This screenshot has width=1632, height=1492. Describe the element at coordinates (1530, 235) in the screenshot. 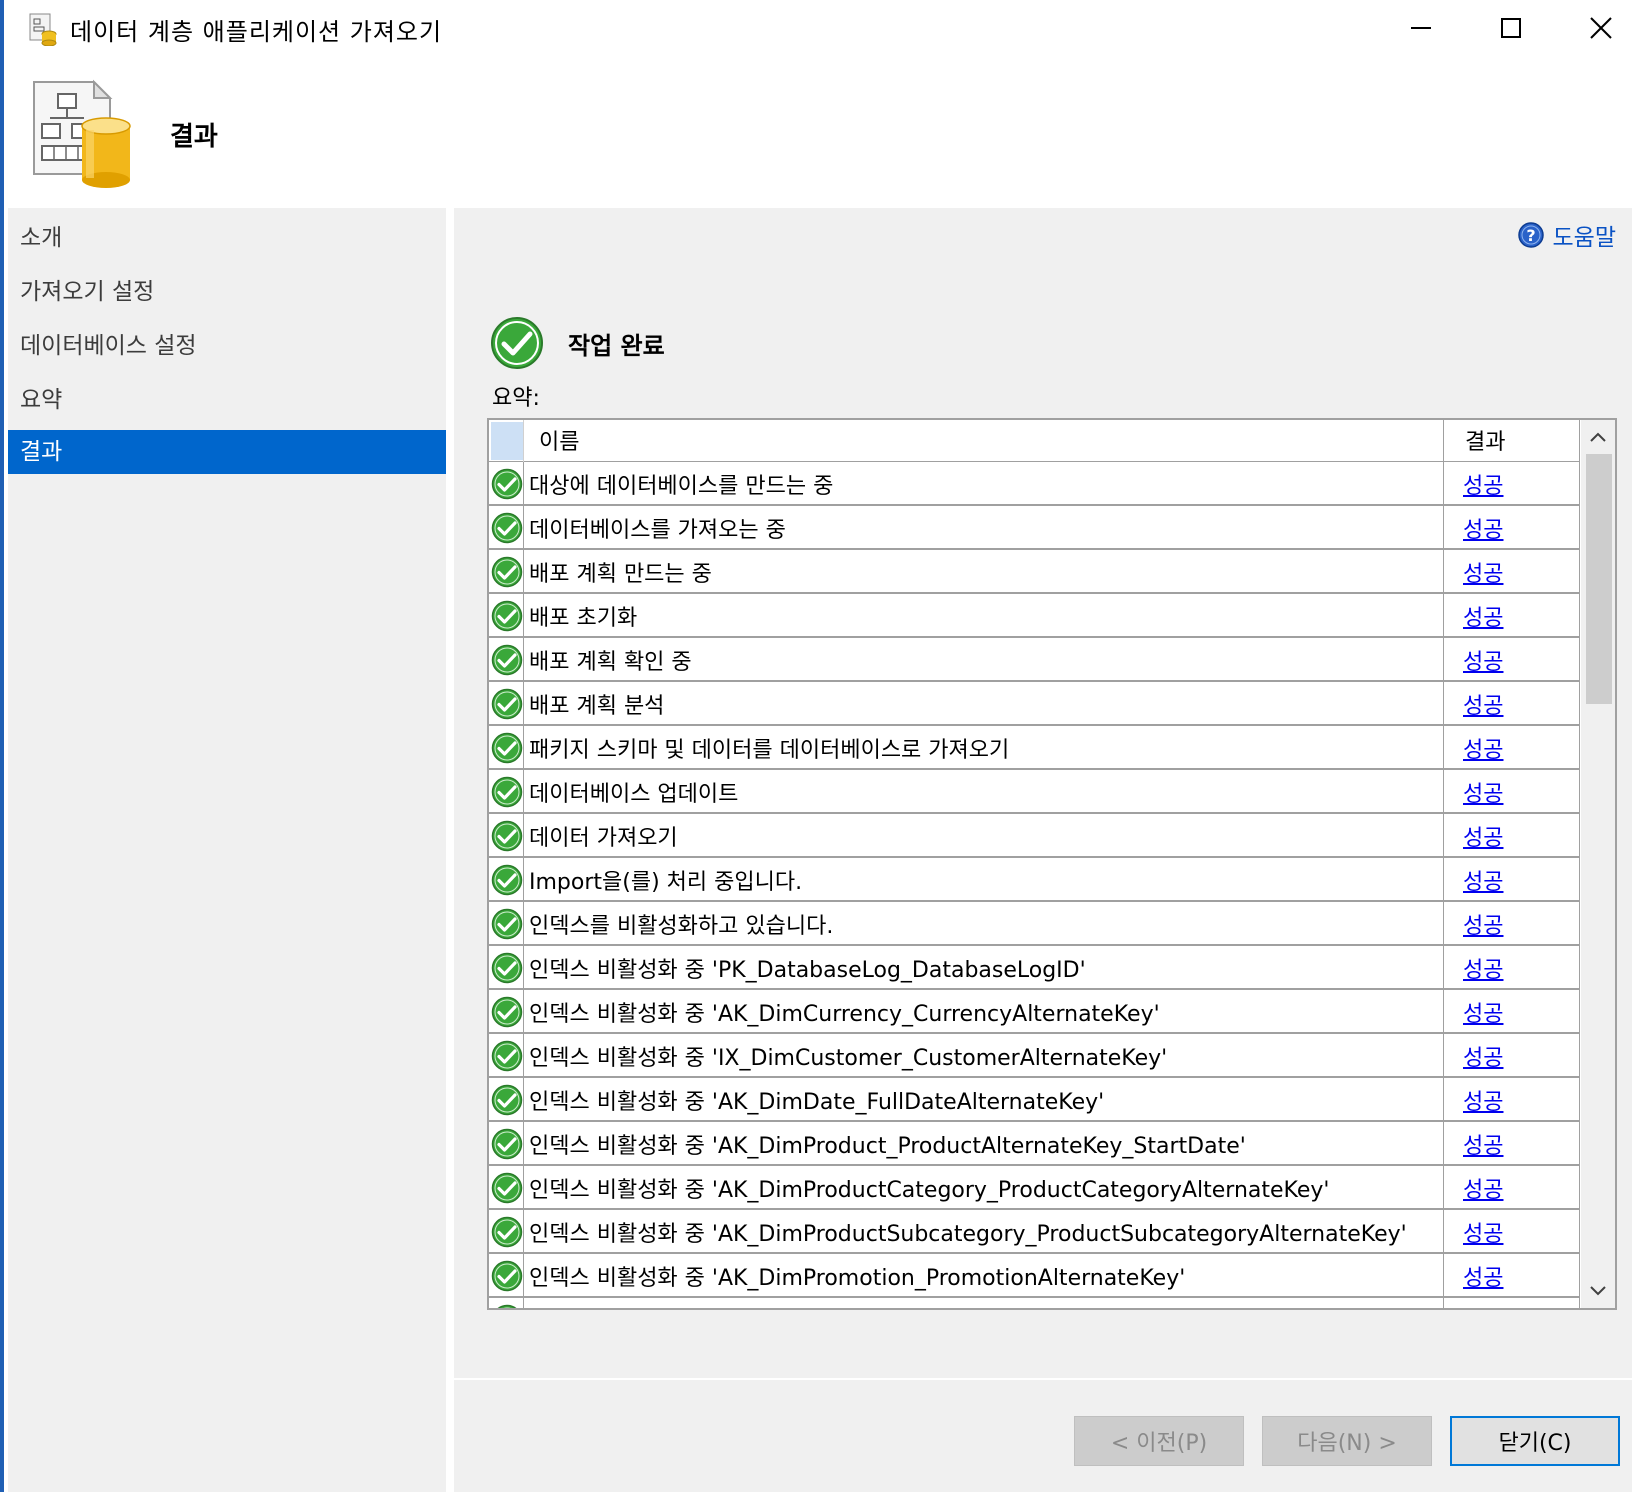

I see `help-icon: ?` at that location.